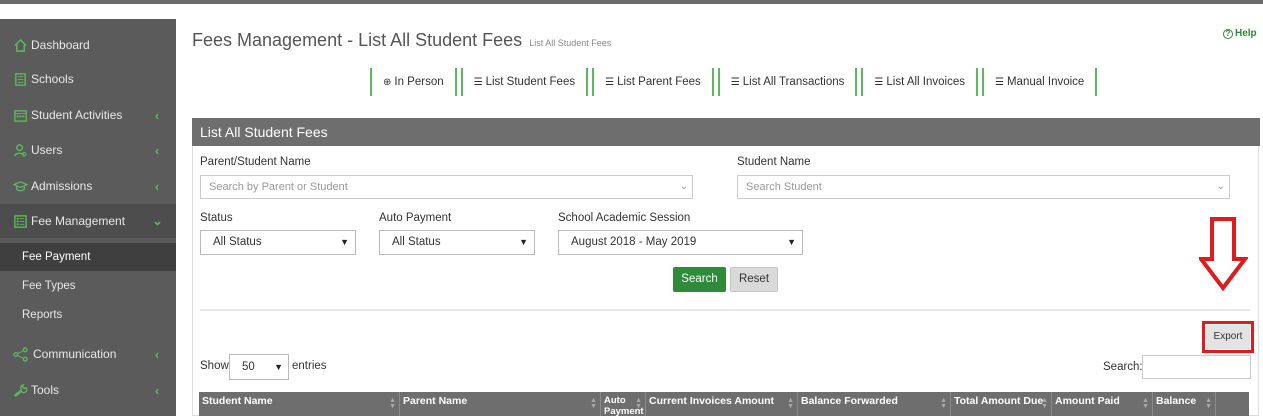 This screenshot has height=416, width=1263. I want to click on session-value: August 2018 - May 2019, so click(634, 242).